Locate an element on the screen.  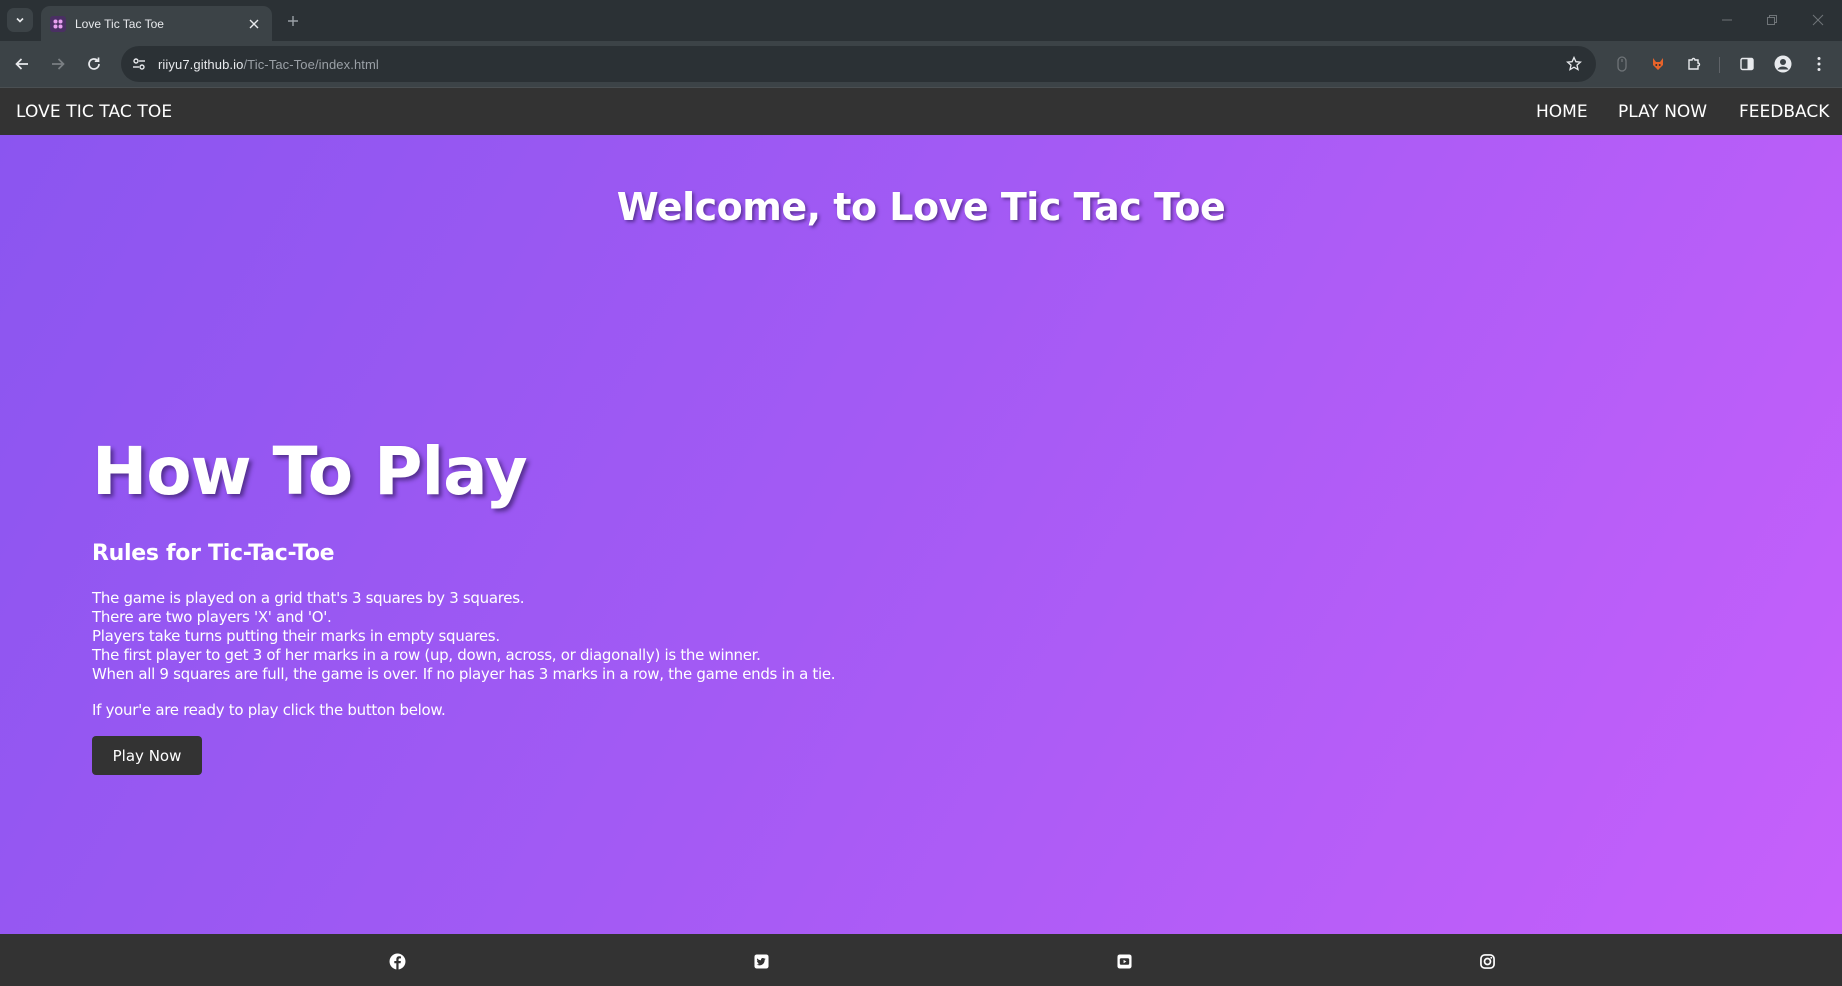
youtube-icon is located at coordinates (1124, 961).